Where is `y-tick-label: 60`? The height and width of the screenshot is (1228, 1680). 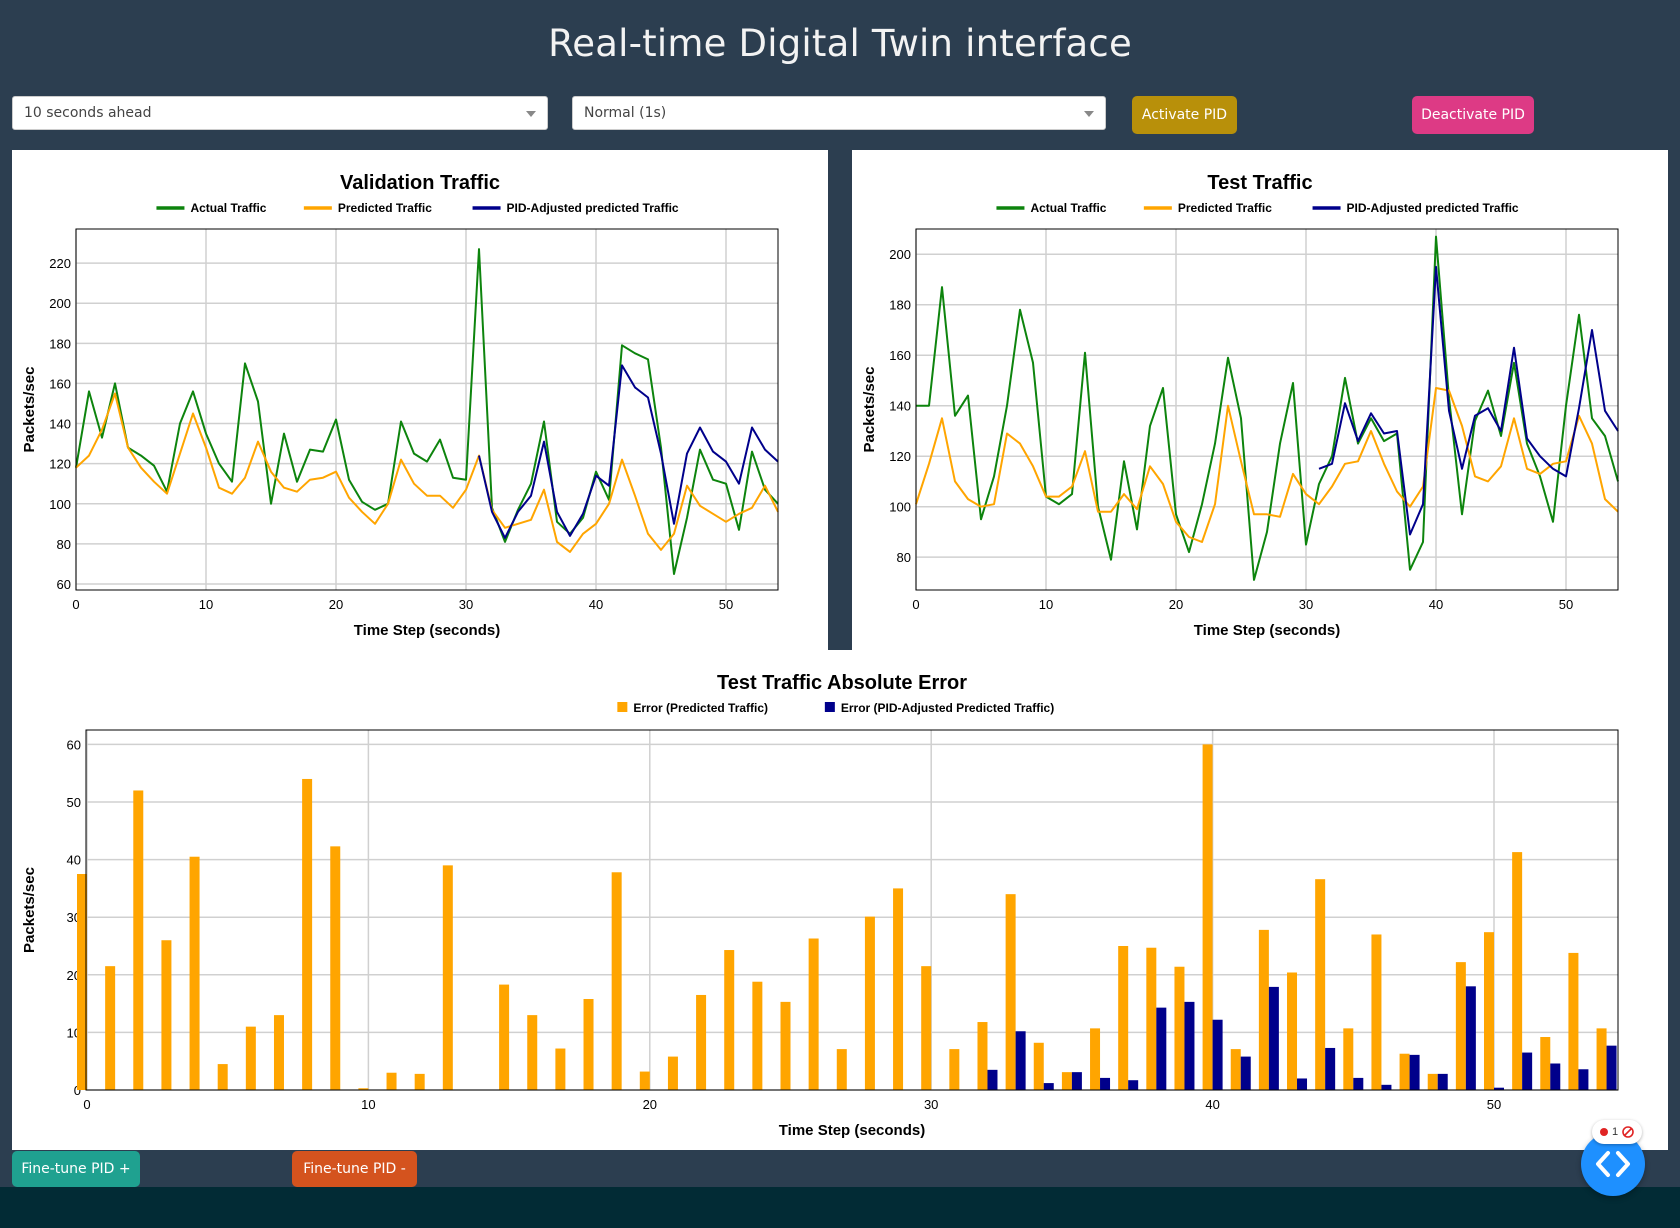 y-tick-label: 60 is located at coordinates (74, 744).